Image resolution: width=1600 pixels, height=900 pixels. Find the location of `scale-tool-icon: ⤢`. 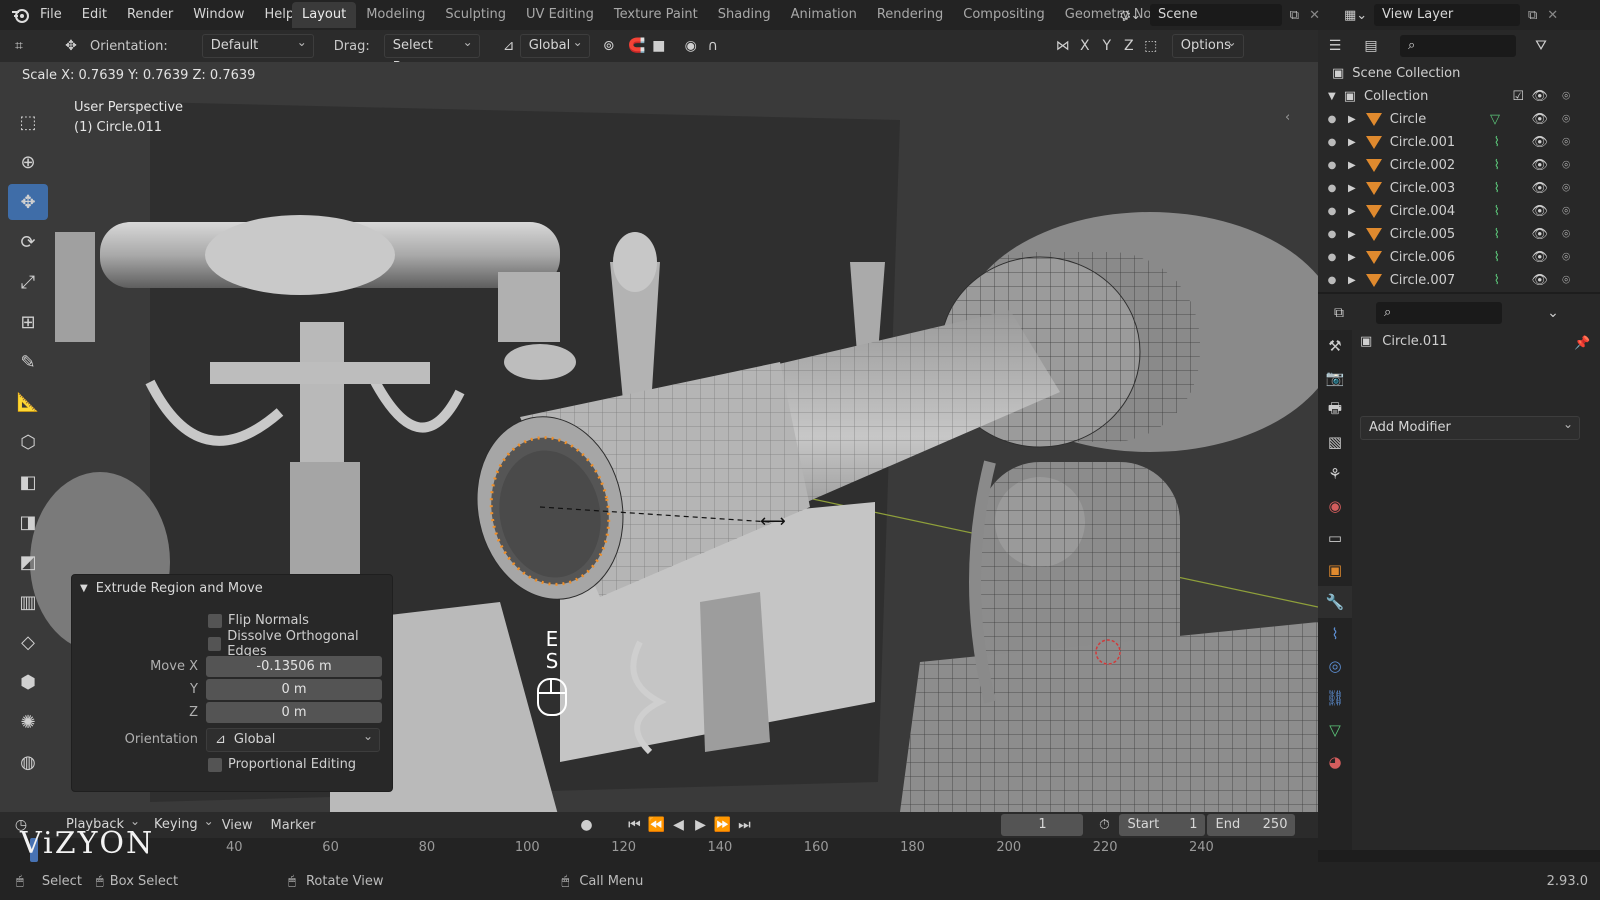

scale-tool-icon: ⤢ is located at coordinates (28, 282).